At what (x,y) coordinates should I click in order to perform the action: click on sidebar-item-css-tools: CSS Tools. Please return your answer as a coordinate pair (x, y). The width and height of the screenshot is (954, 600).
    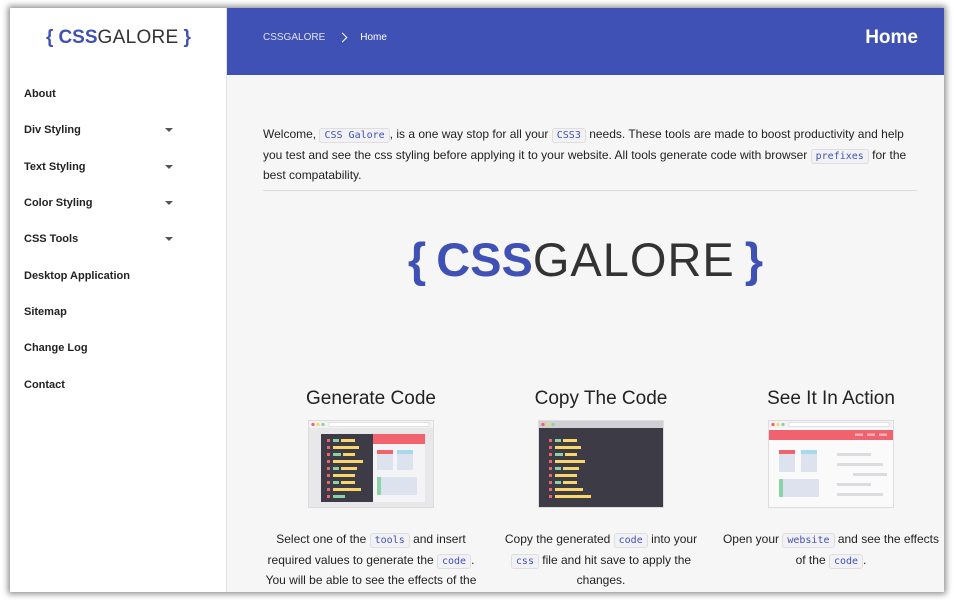
    Looking at the image, I should click on (118, 239).